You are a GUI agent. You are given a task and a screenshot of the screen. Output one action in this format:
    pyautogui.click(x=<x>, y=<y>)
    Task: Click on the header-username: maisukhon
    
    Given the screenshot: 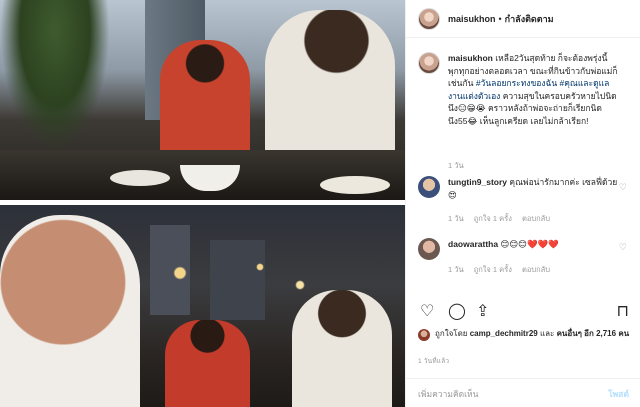 What is the action you would take?
    pyautogui.click(x=472, y=19)
    